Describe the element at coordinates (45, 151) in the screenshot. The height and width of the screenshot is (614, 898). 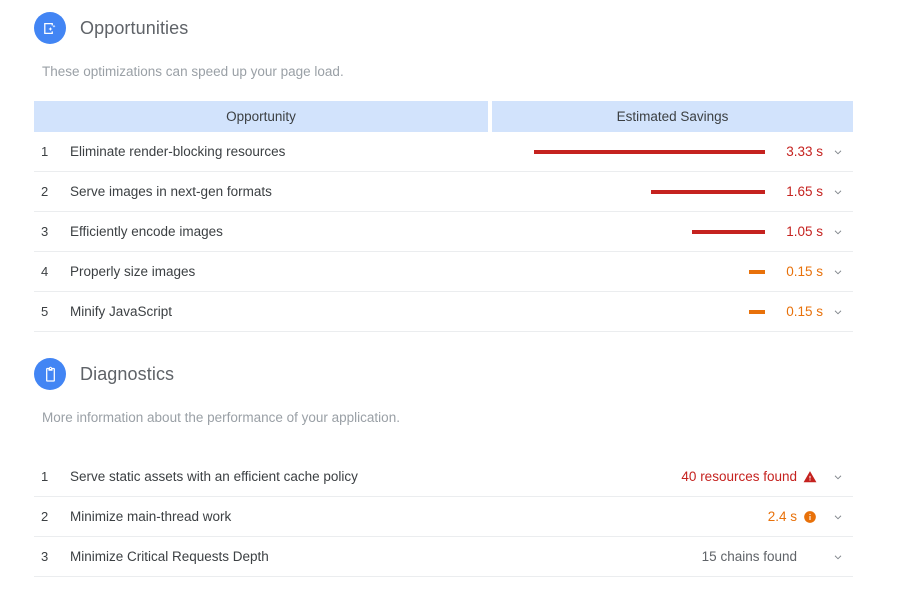
I see `opportunity-row-index: 1` at that location.